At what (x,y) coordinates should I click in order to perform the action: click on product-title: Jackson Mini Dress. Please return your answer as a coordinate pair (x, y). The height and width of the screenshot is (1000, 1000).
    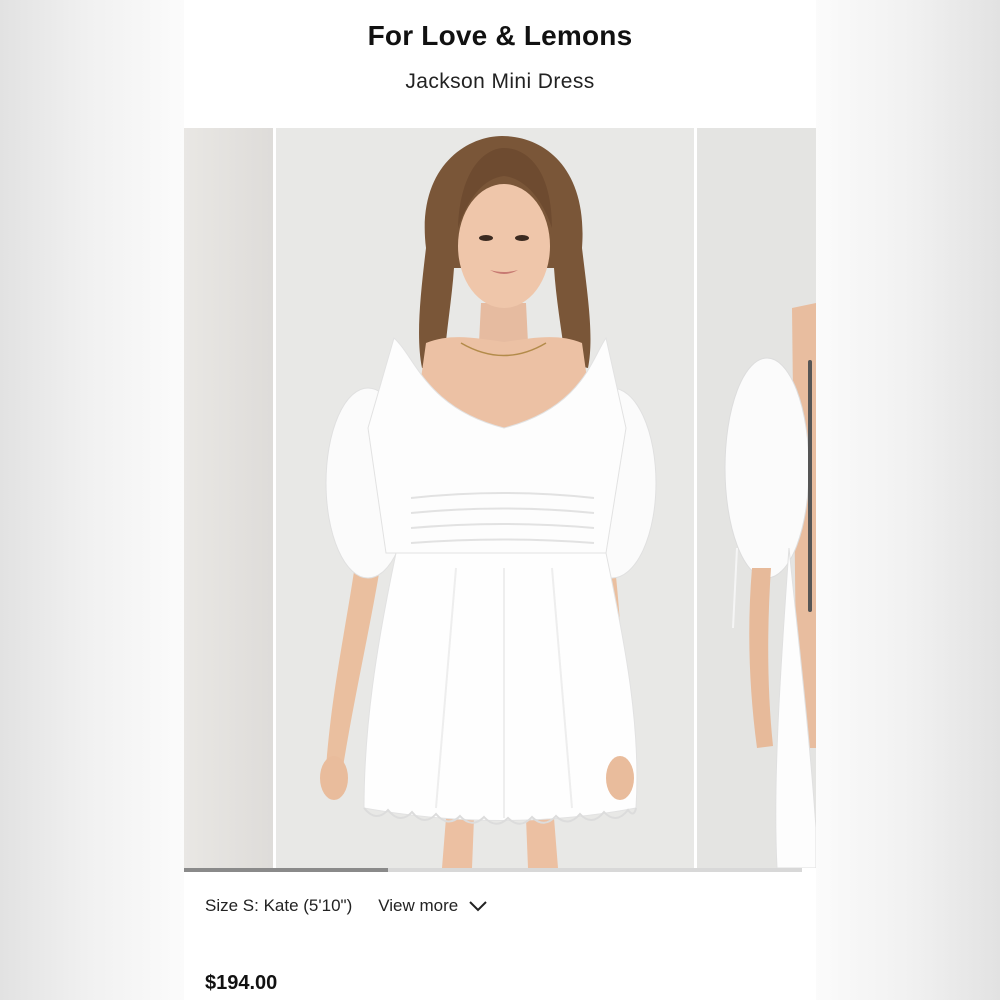
    Looking at the image, I should click on (500, 81).